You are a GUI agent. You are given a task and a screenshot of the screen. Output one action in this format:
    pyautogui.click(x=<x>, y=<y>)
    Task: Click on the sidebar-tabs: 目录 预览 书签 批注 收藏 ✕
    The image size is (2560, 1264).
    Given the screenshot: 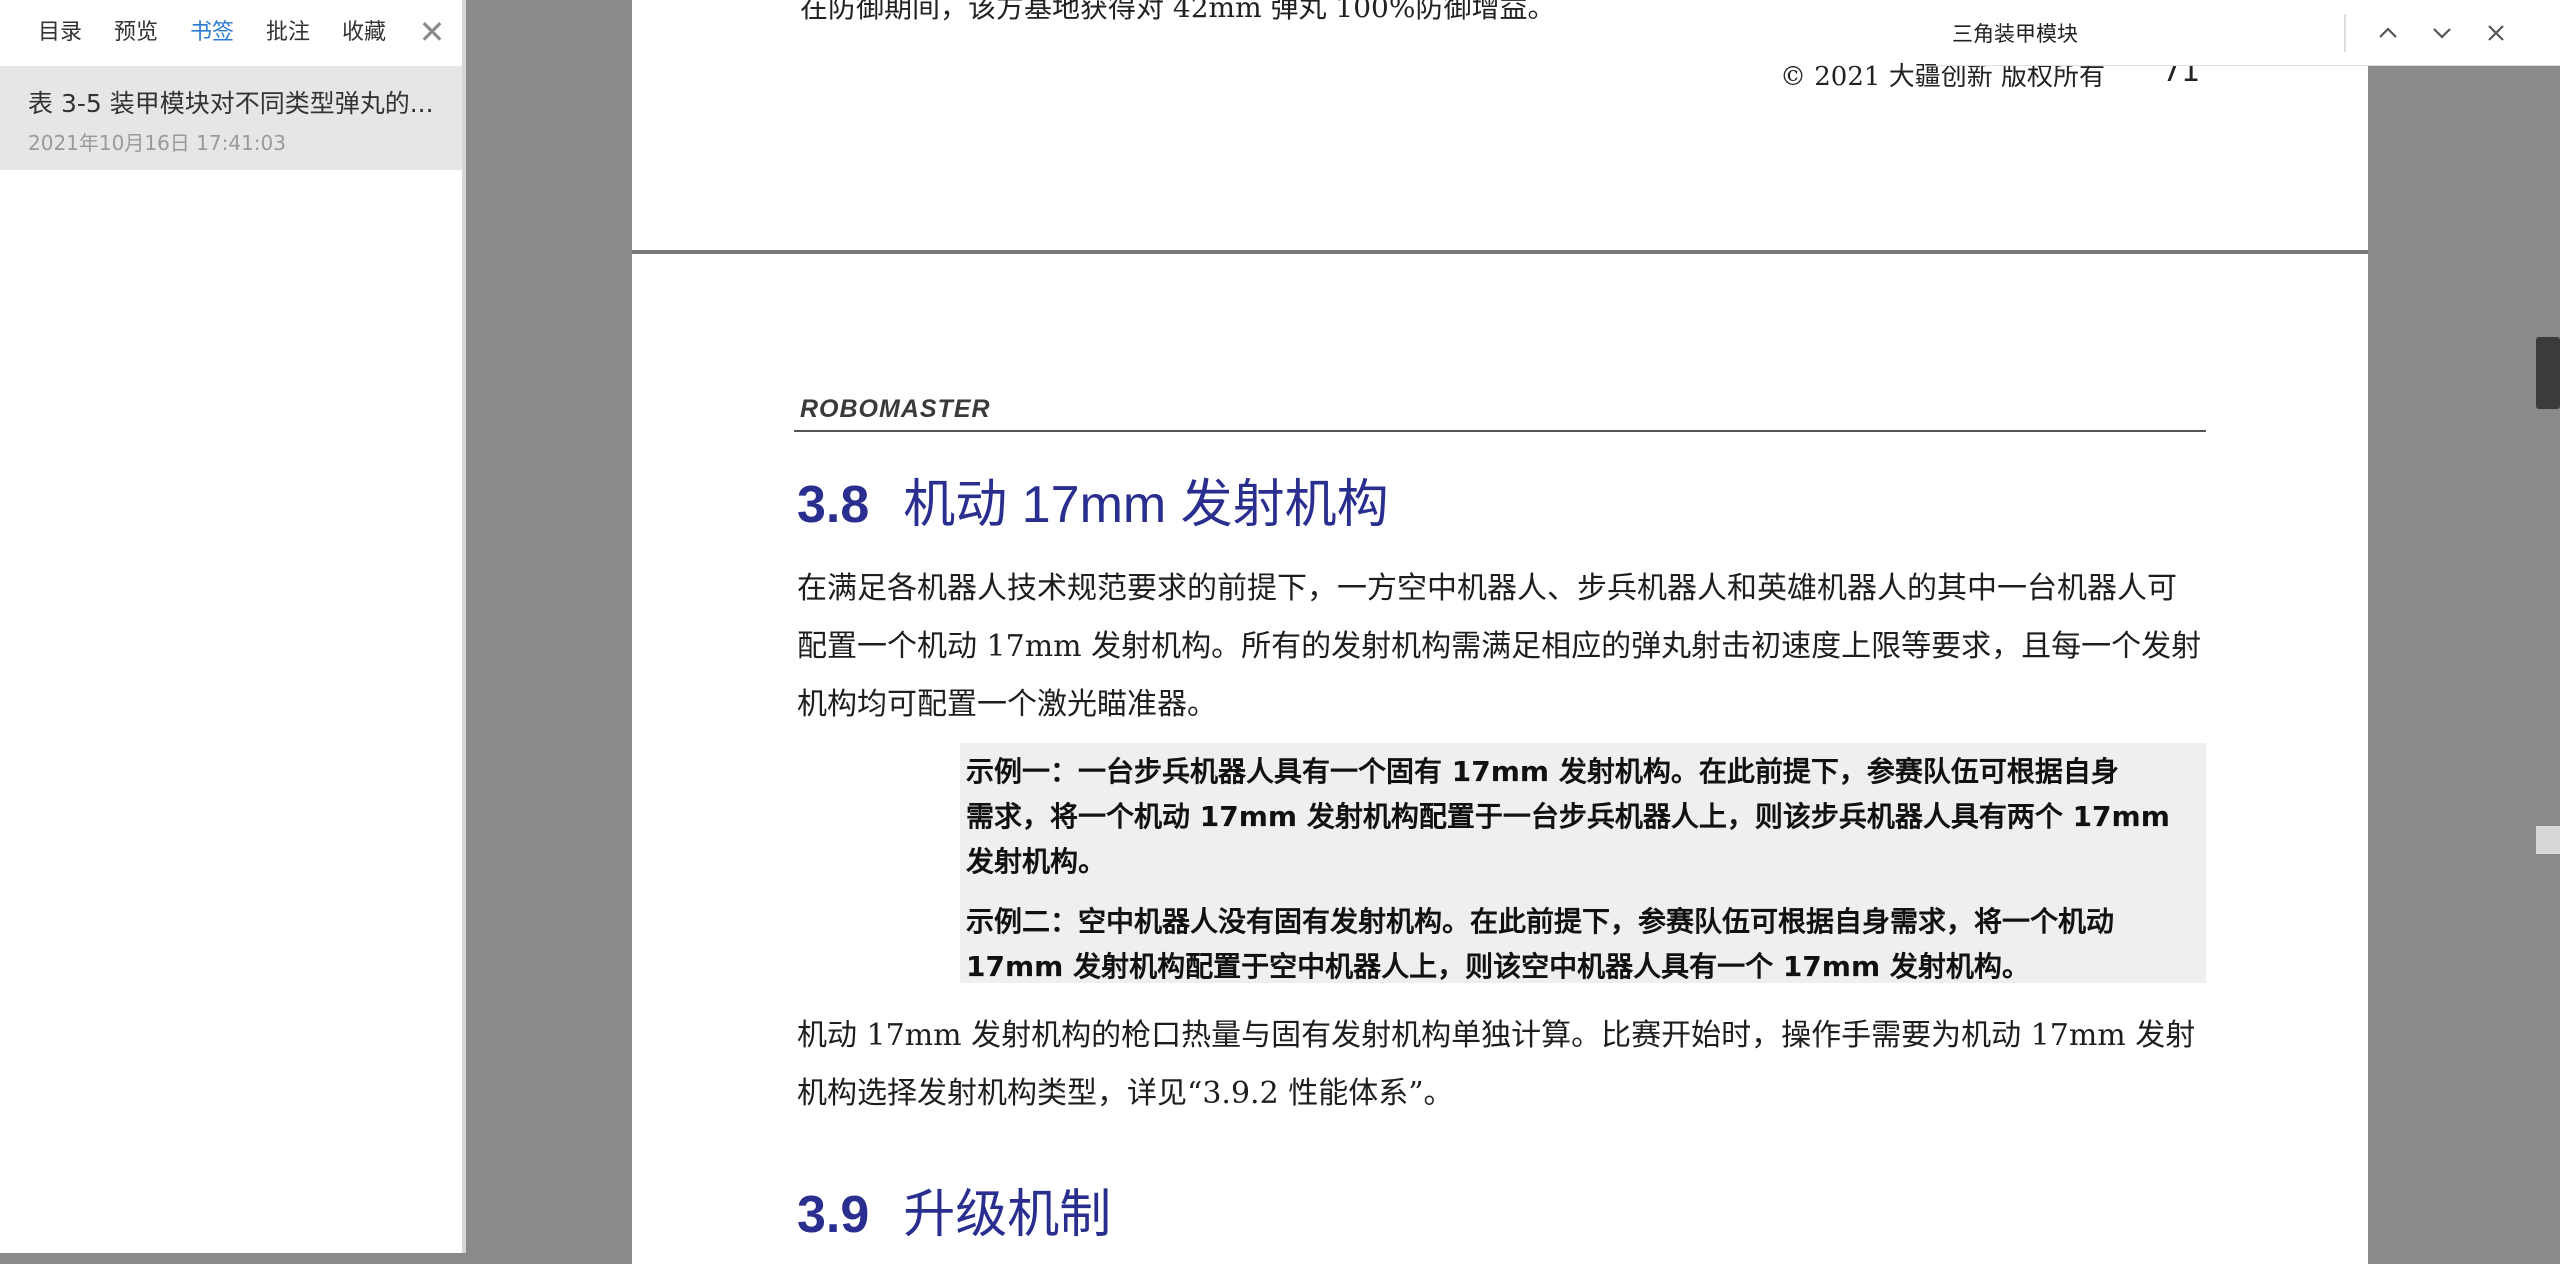 What is the action you would take?
    pyautogui.click(x=231, y=33)
    